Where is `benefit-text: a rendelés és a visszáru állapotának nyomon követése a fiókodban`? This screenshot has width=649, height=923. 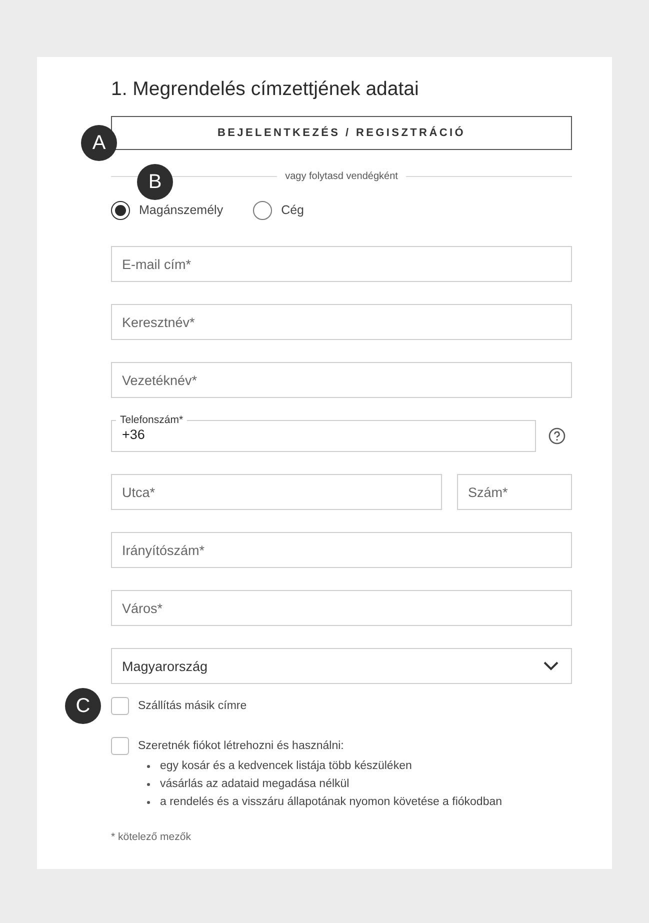
benefit-text: a rendelés és a visszáru állapotának nyomon követése a fiókodban is located at coordinates (331, 802).